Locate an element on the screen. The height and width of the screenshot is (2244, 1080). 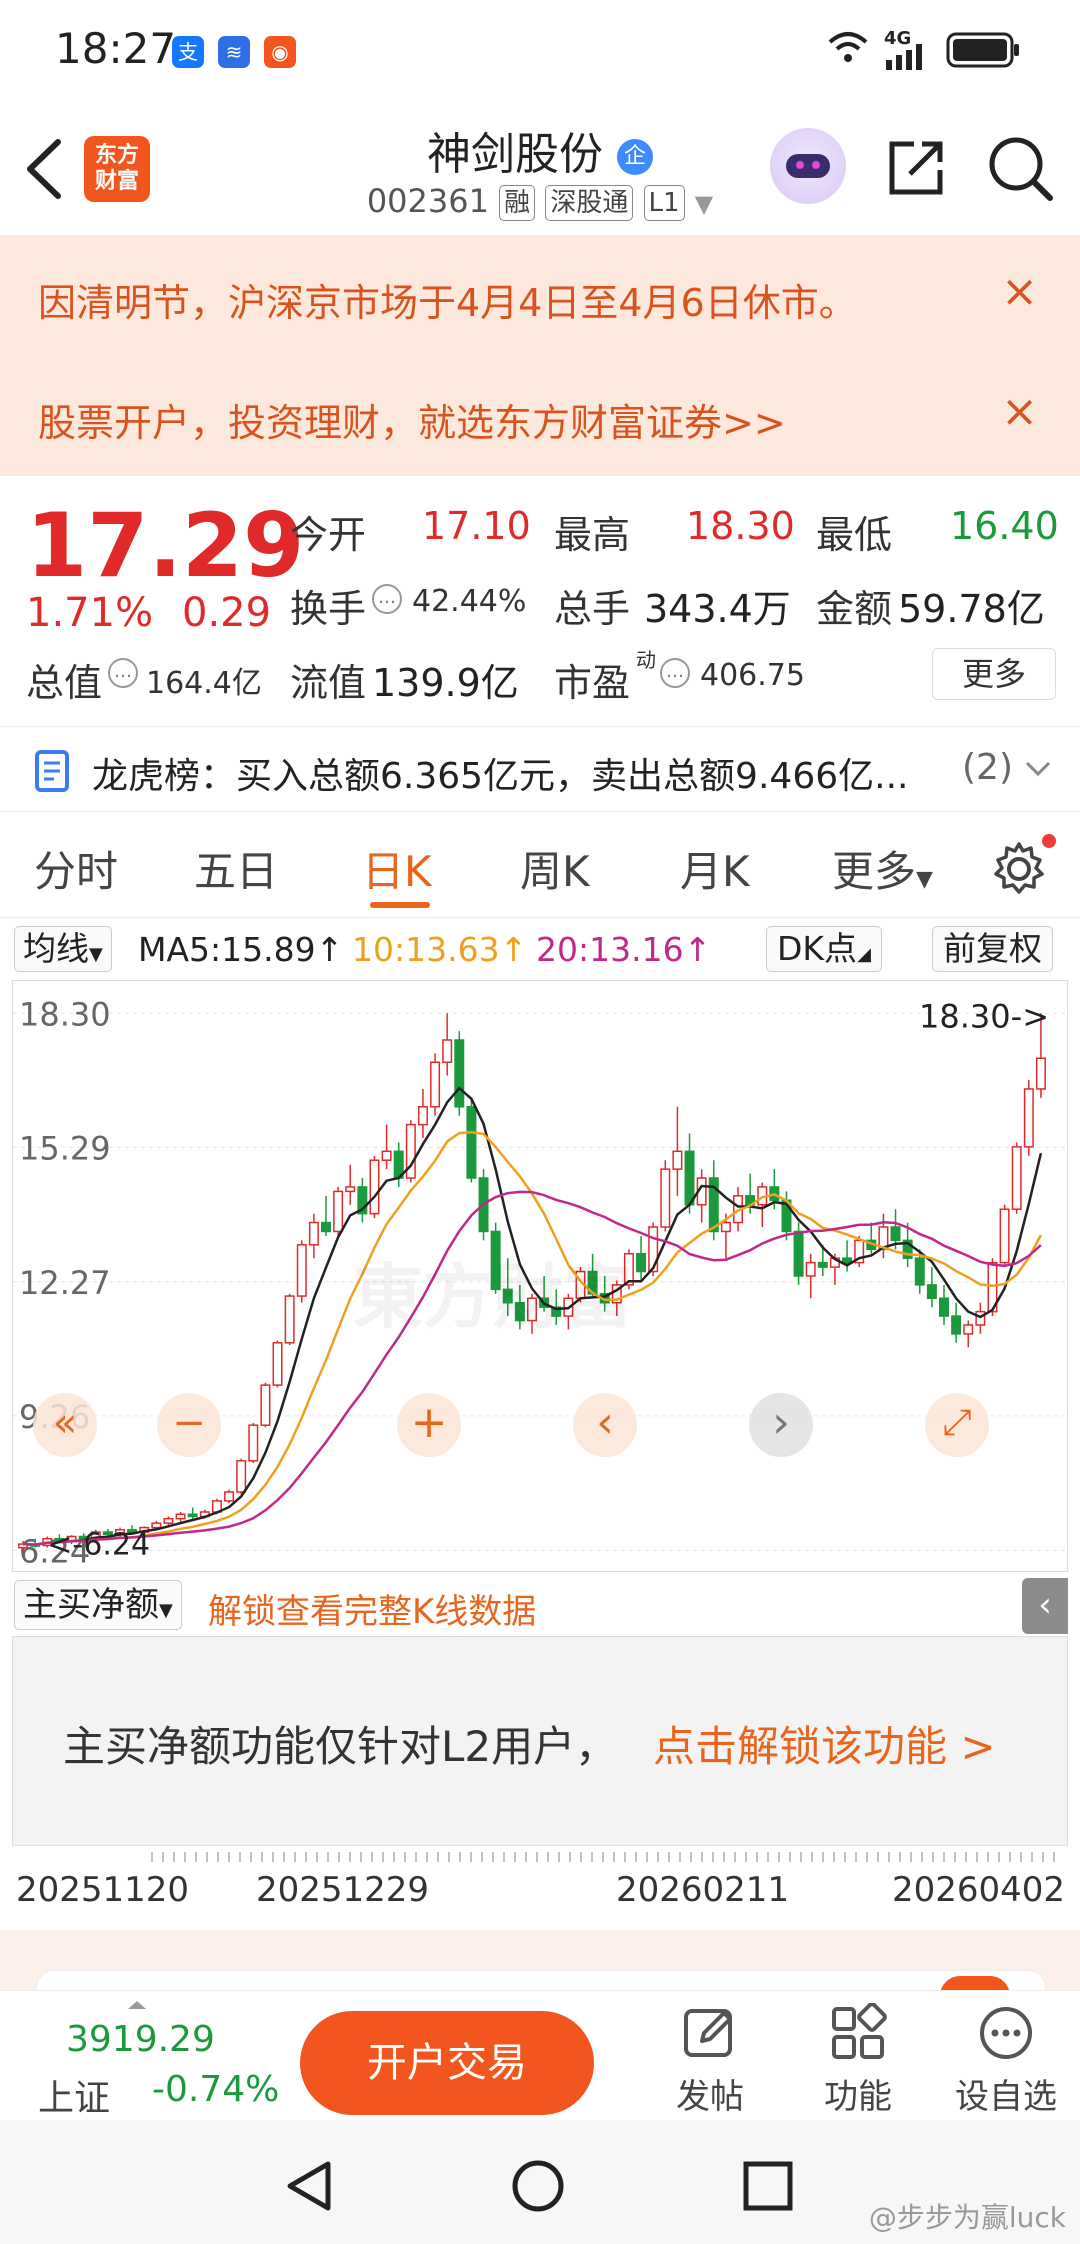
tab-monthly-k: 月K is located at coordinates (715, 868).